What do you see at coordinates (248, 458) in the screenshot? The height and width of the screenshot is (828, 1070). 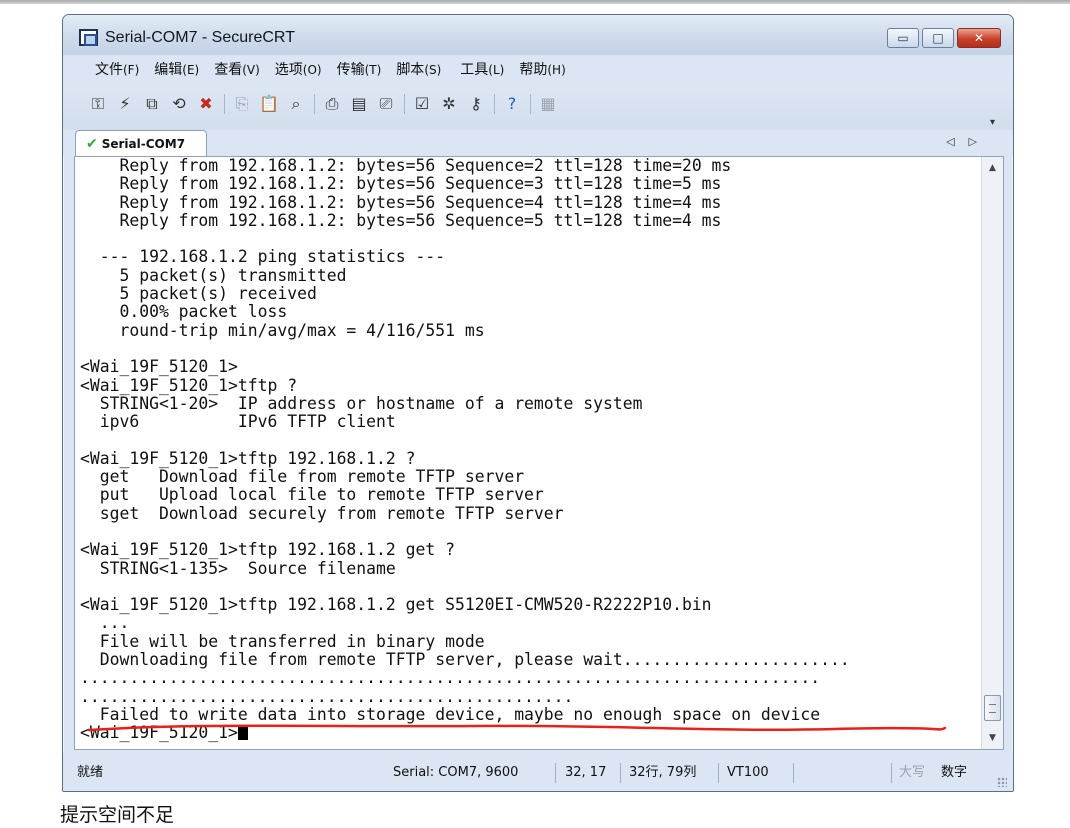 I see `terminal-line: <Wai_19F_5120_1>tftp 192.168.1.2 ?` at bounding box center [248, 458].